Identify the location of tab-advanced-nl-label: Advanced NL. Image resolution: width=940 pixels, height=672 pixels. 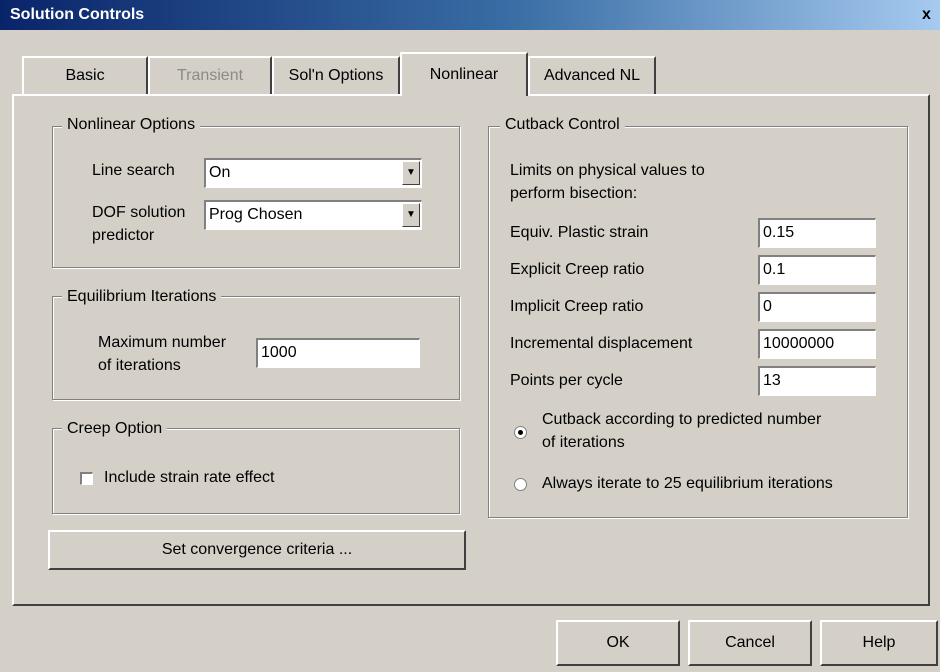
(592, 75).